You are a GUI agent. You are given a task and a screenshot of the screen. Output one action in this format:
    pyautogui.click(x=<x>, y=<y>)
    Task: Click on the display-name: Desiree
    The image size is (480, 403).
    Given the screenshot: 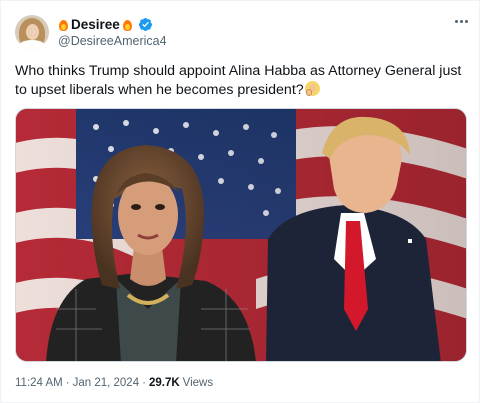 What is the action you would take?
    pyautogui.click(x=95, y=24)
    